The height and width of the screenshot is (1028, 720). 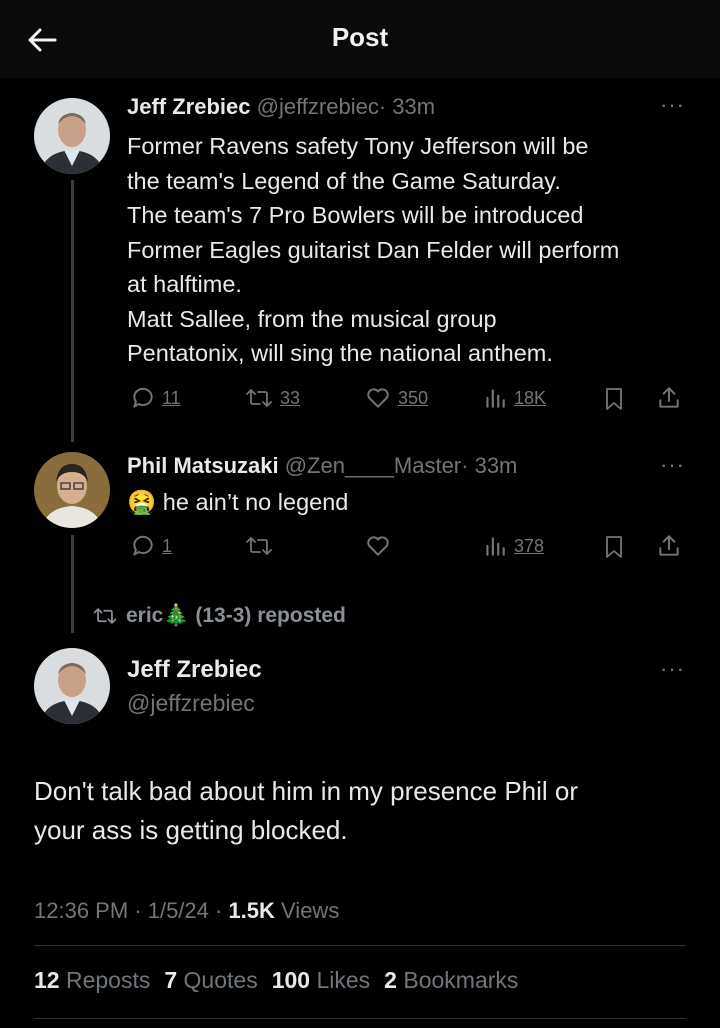 I want to click on repost-button: 33, so click(x=272, y=398).